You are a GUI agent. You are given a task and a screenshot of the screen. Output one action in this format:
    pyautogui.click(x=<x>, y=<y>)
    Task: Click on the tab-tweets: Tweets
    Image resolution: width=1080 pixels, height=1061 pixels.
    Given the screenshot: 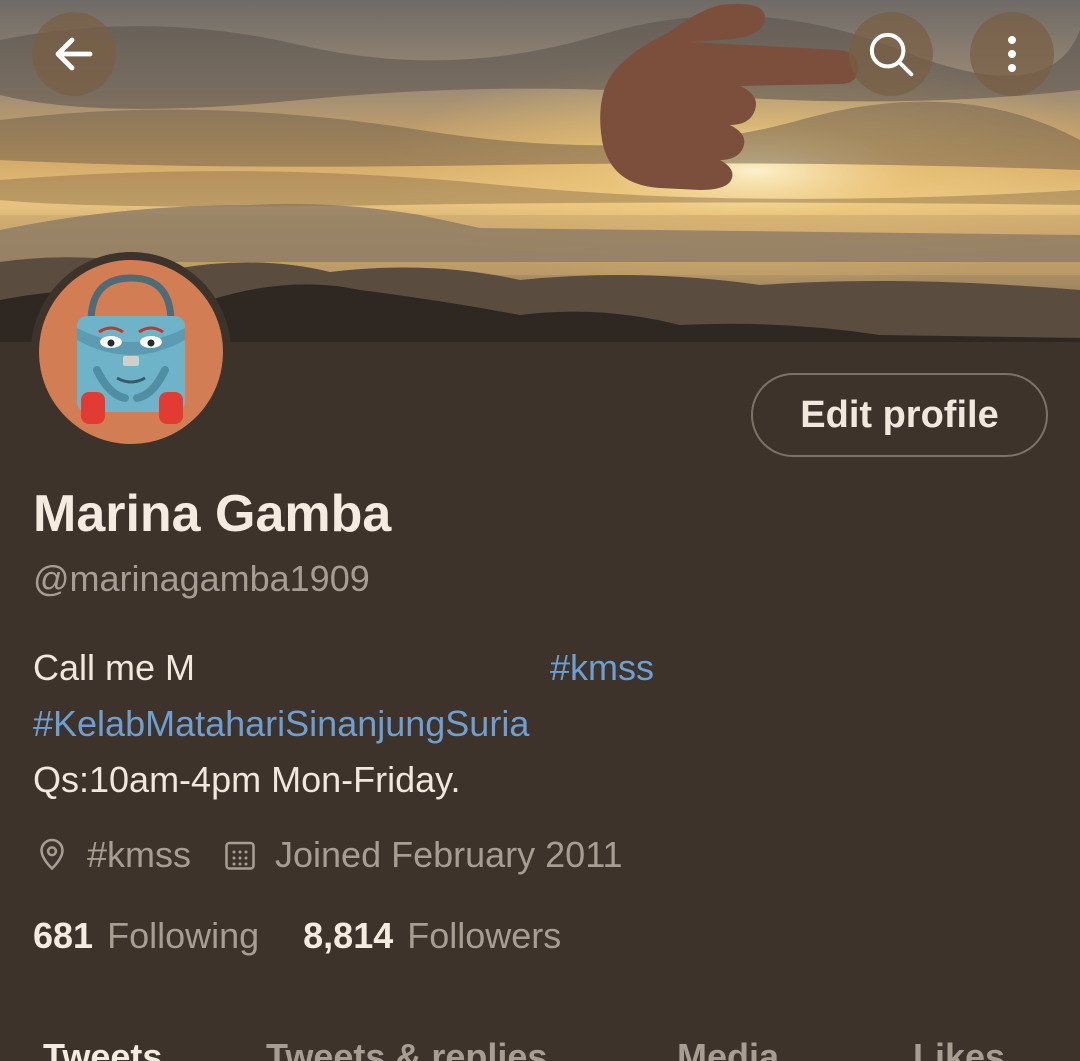 What is the action you would take?
    pyautogui.click(x=102, y=1048)
    